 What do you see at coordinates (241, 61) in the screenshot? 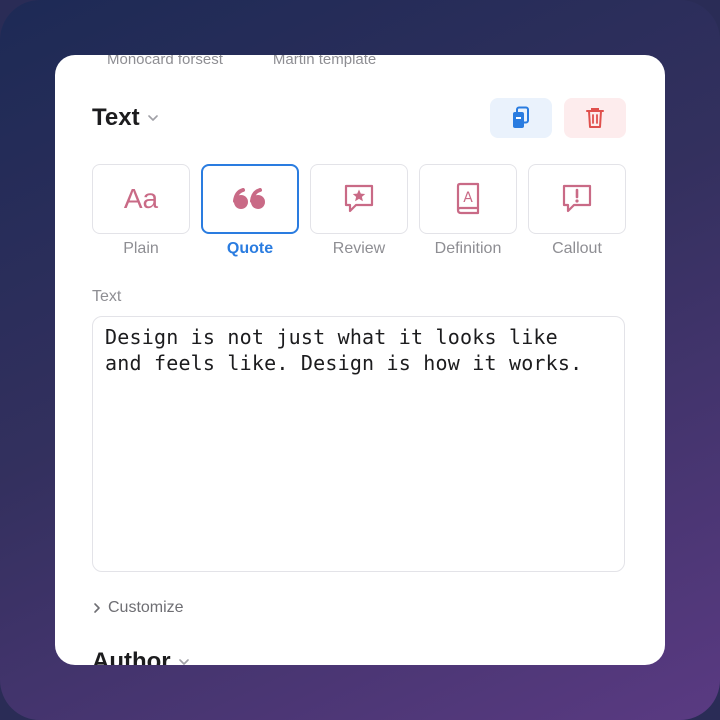
I see `template-tabs: Monocard forsest Martin template` at bounding box center [241, 61].